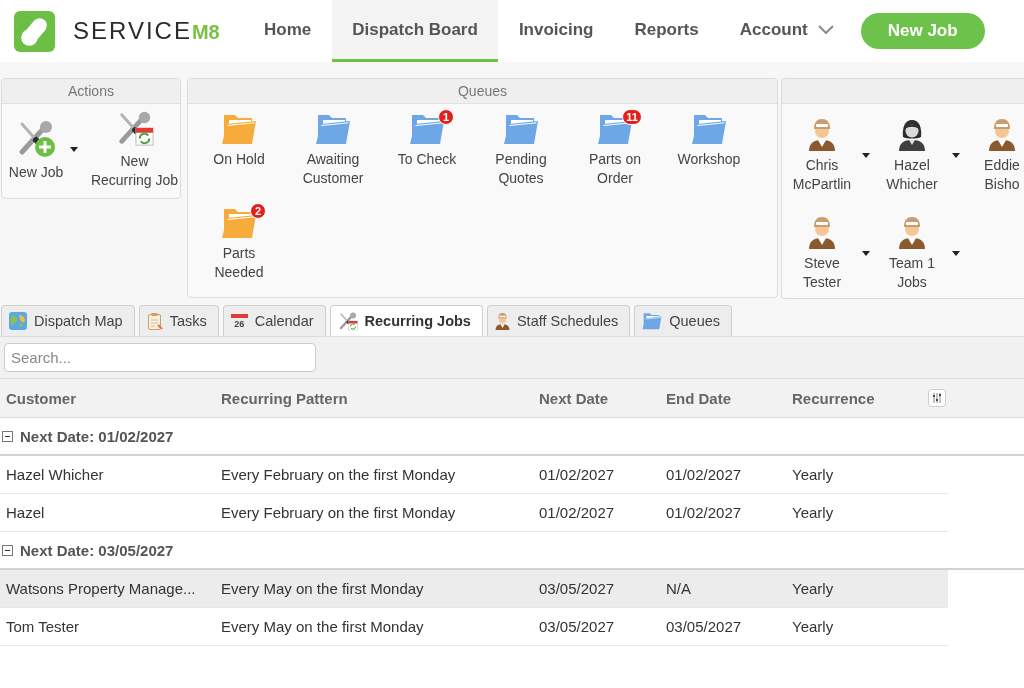 This screenshot has height=688, width=1024. Describe the element at coordinates (474, 589) in the screenshot. I see `table-row: Watsons Property Manage... Every May on the first Monday 03/05/2027 N/A Yearly` at that location.